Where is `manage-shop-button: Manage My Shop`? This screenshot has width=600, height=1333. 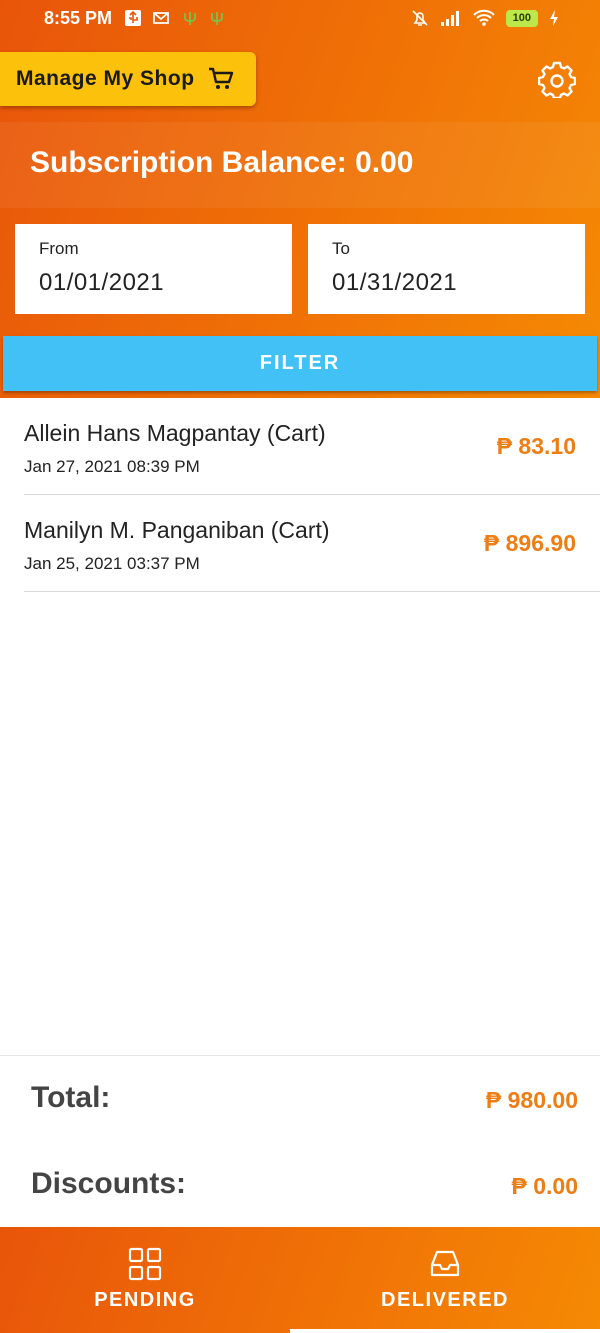 manage-shop-button: Manage My Shop is located at coordinates (128, 79).